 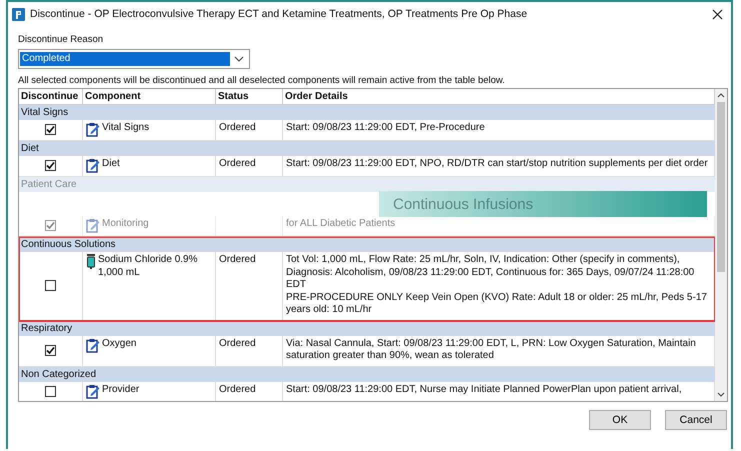 What do you see at coordinates (121, 390) in the screenshot?
I see `component-name: Provider` at bounding box center [121, 390].